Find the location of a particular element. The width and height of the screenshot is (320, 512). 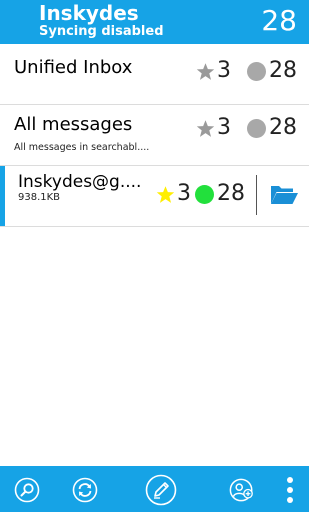

app-title: Inskydes is located at coordinates (89, 13).